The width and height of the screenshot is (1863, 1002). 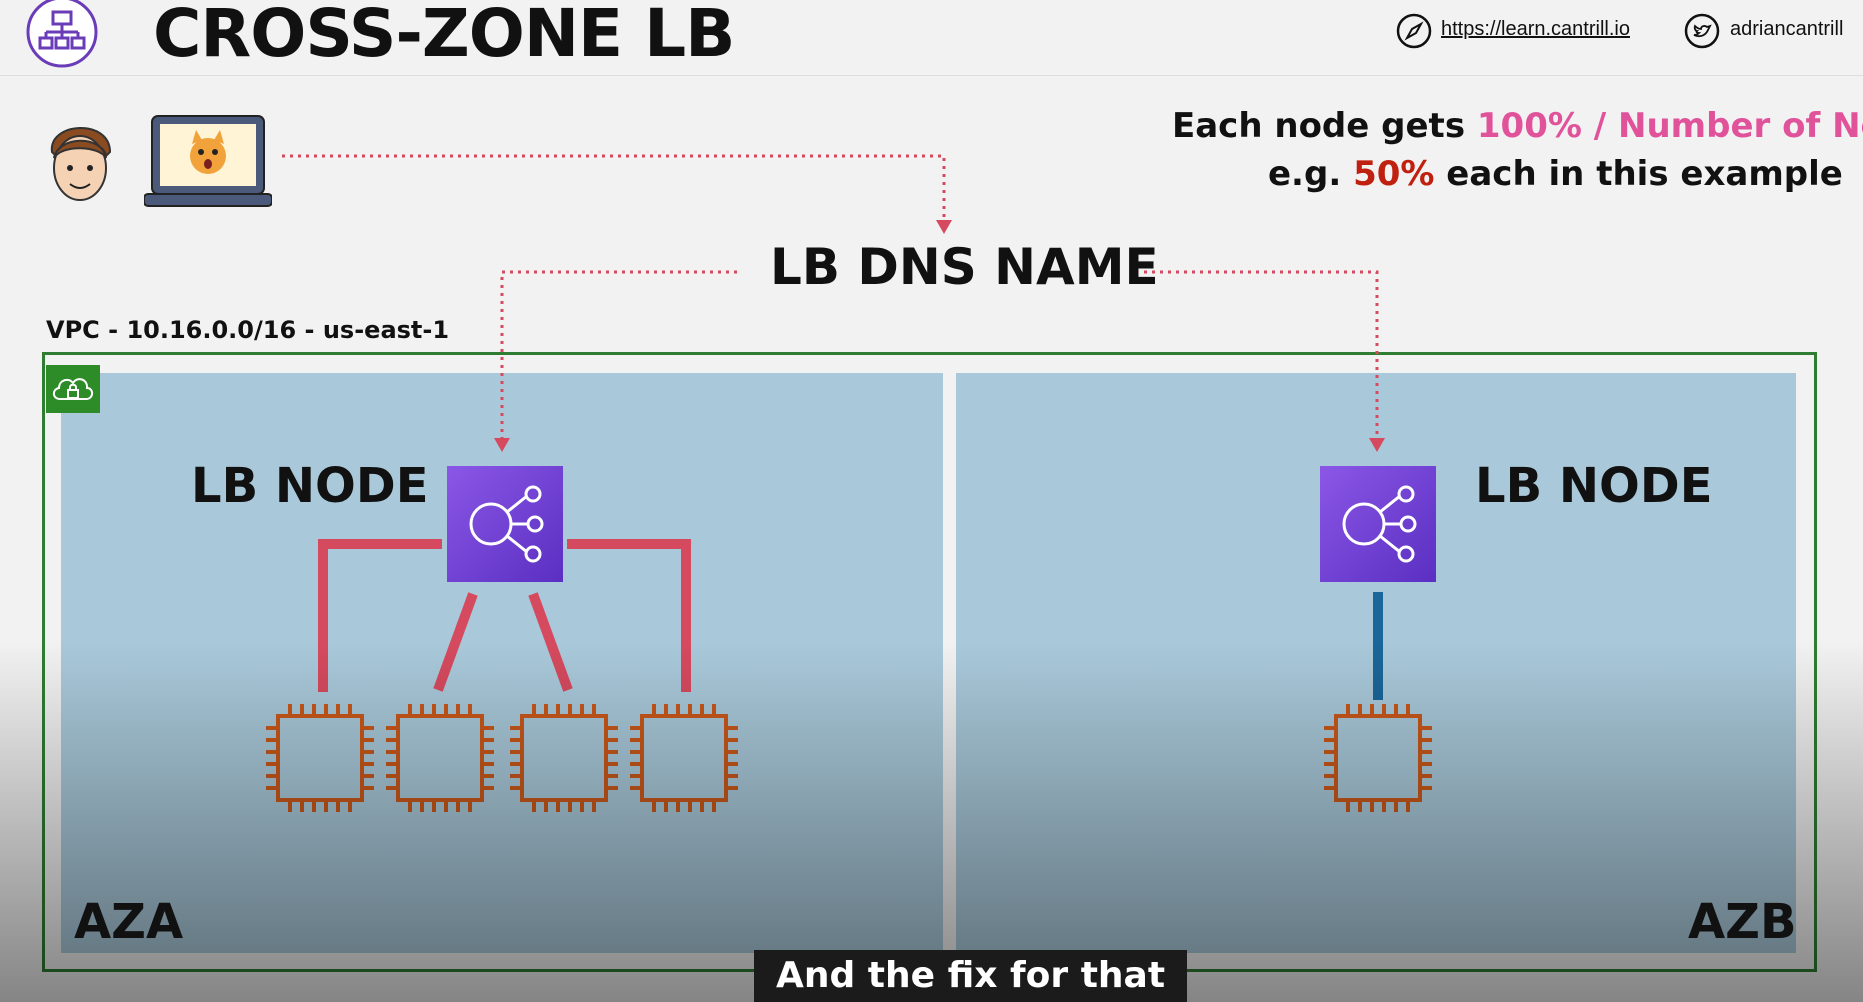 What do you see at coordinates (971, 976) in the screenshot?
I see `video-caption: And the fix for that` at bounding box center [971, 976].